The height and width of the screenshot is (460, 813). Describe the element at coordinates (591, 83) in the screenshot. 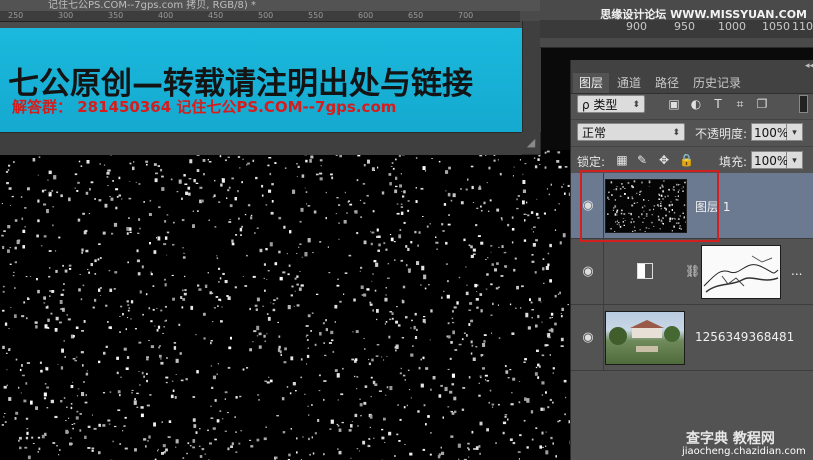

I see `tab-layers: 图层` at that location.